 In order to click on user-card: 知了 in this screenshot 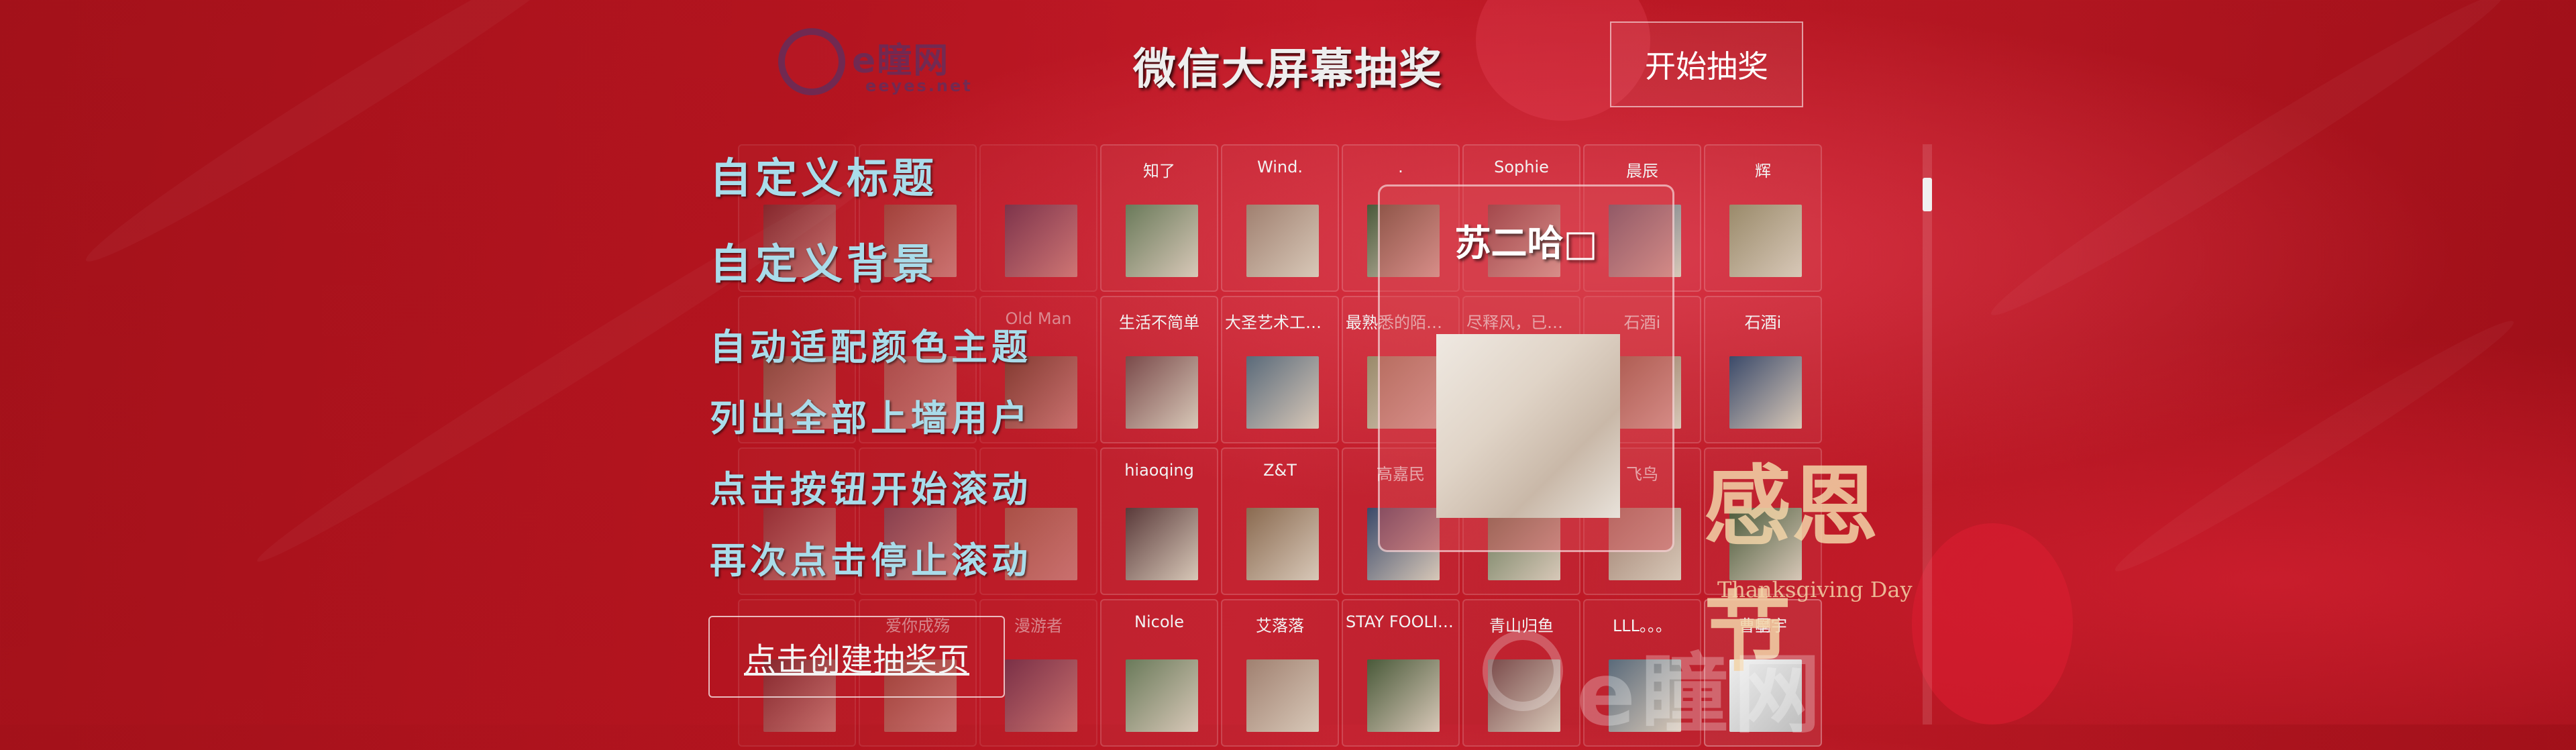, I will do `click(1159, 218)`.